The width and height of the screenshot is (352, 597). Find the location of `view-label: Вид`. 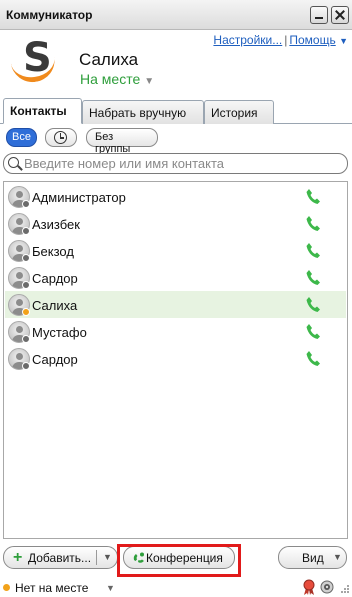

view-label: Вид is located at coordinates (313, 558).